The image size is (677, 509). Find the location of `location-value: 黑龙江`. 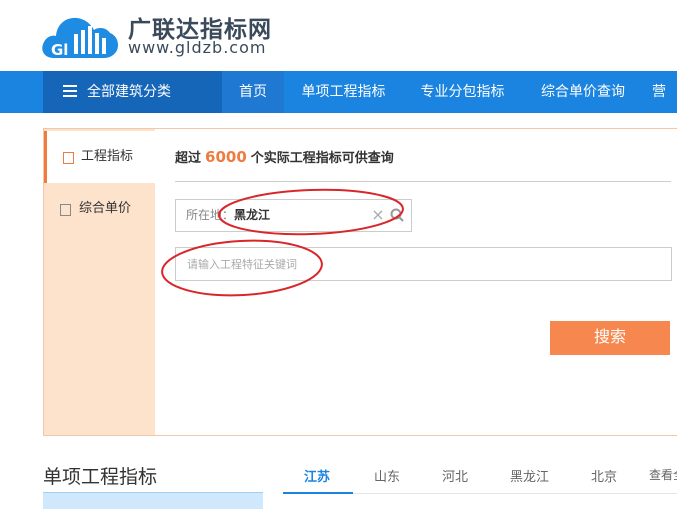

location-value: 黑龙江 is located at coordinates (252, 215).